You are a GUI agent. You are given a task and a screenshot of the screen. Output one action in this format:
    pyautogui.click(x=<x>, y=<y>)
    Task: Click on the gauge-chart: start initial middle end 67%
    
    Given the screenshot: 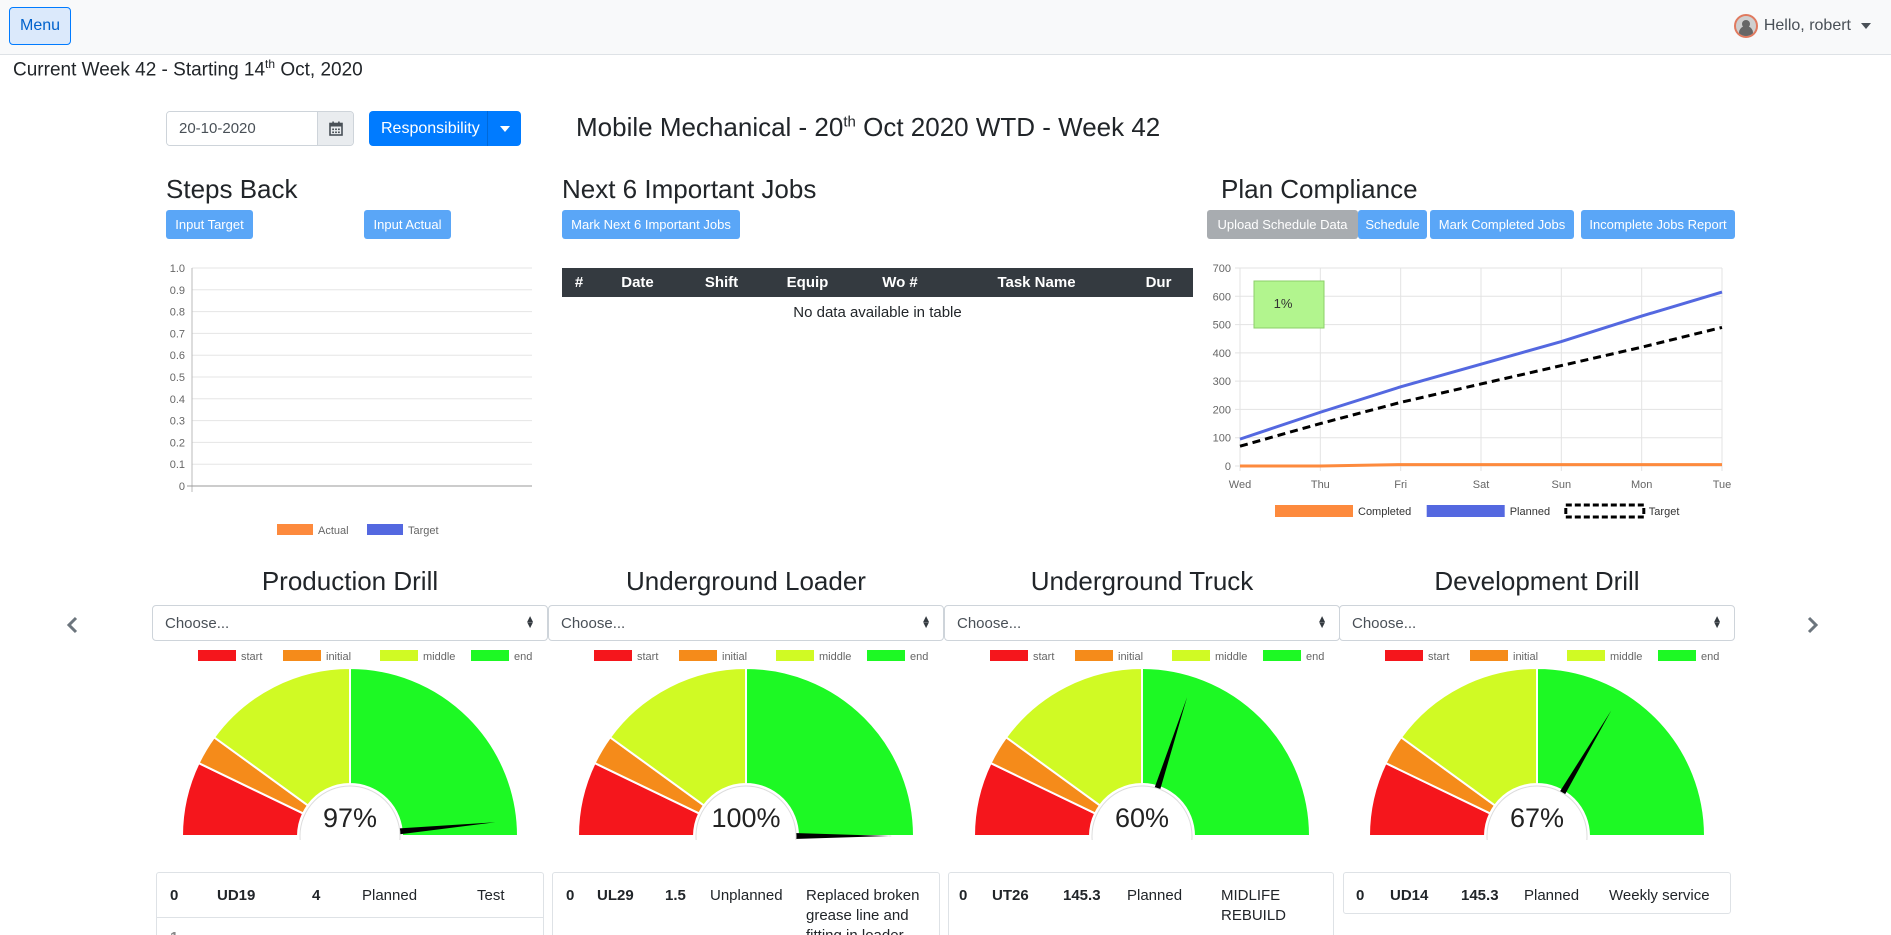 What is the action you would take?
    pyautogui.click(x=1543, y=745)
    